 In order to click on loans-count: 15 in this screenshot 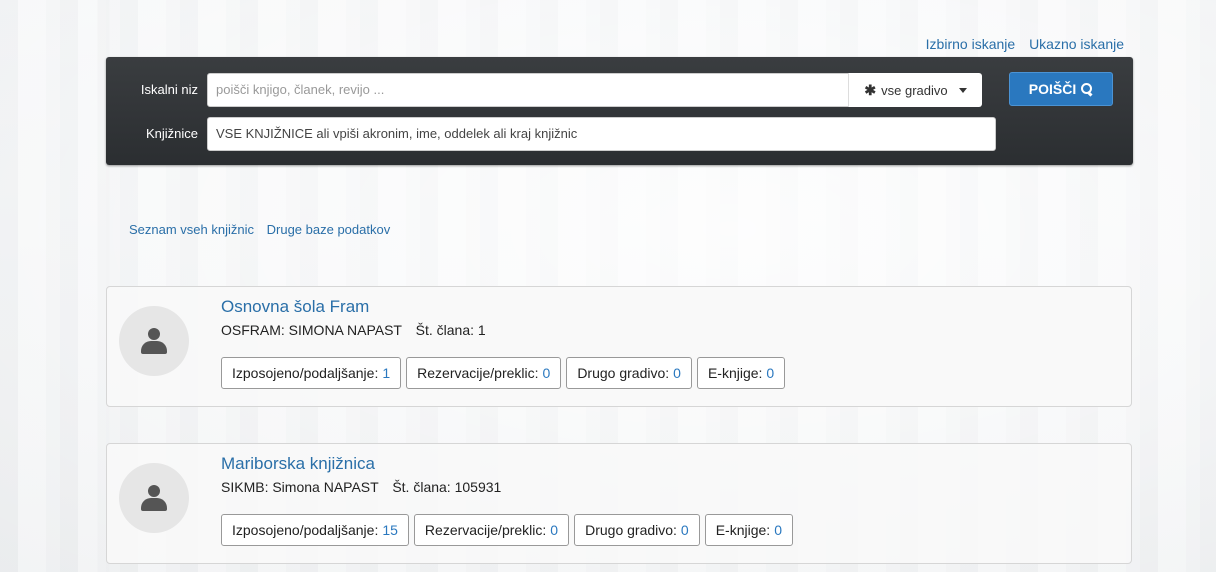, I will do `click(390, 530)`.